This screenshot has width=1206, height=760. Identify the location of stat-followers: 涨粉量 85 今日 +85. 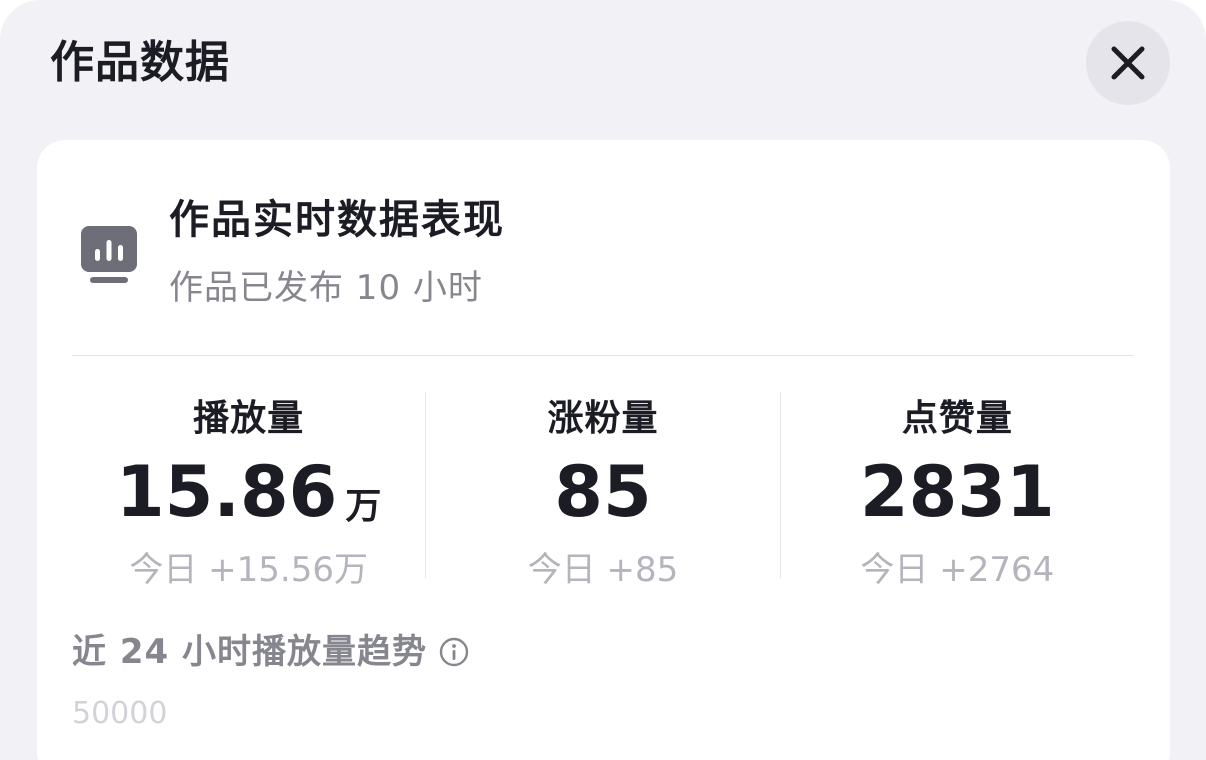
(602, 491).